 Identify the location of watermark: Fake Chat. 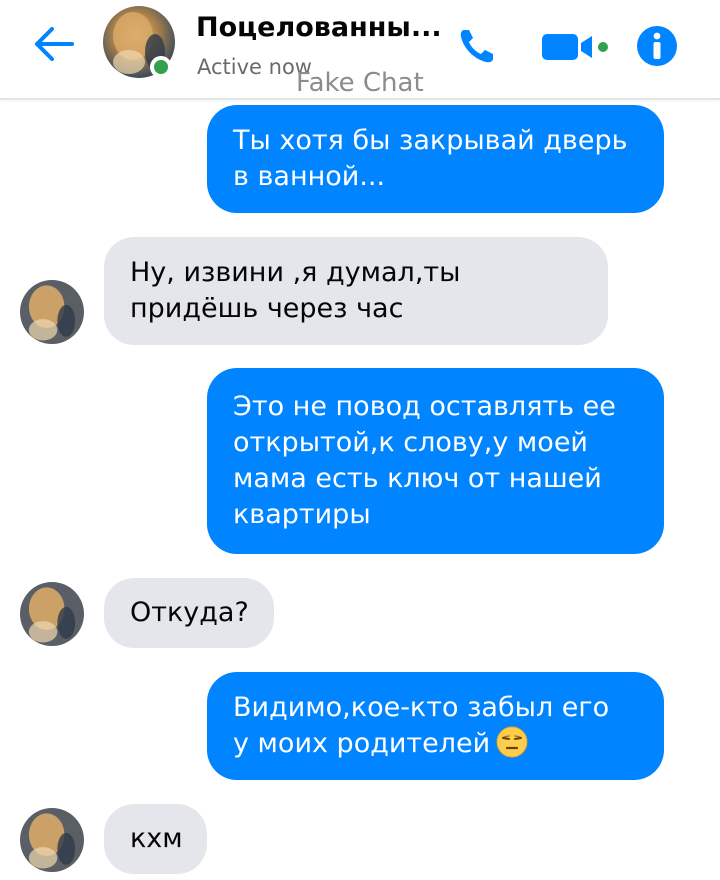
(360, 83).